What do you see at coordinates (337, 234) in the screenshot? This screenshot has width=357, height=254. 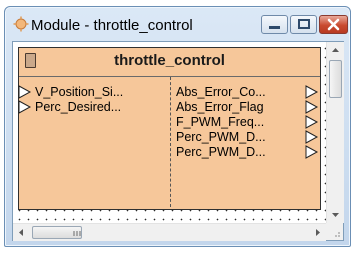 I see `resize-grip-icon` at bounding box center [337, 234].